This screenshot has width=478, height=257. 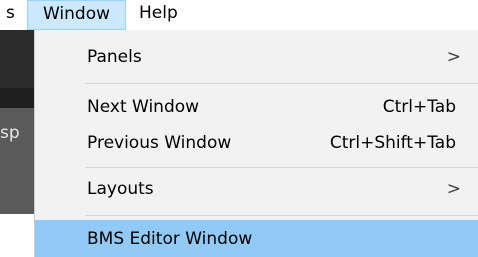 What do you see at coordinates (256, 238) in the screenshot?
I see `menu-item-bms-editor-window: BMS Editor Window` at bounding box center [256, 238].